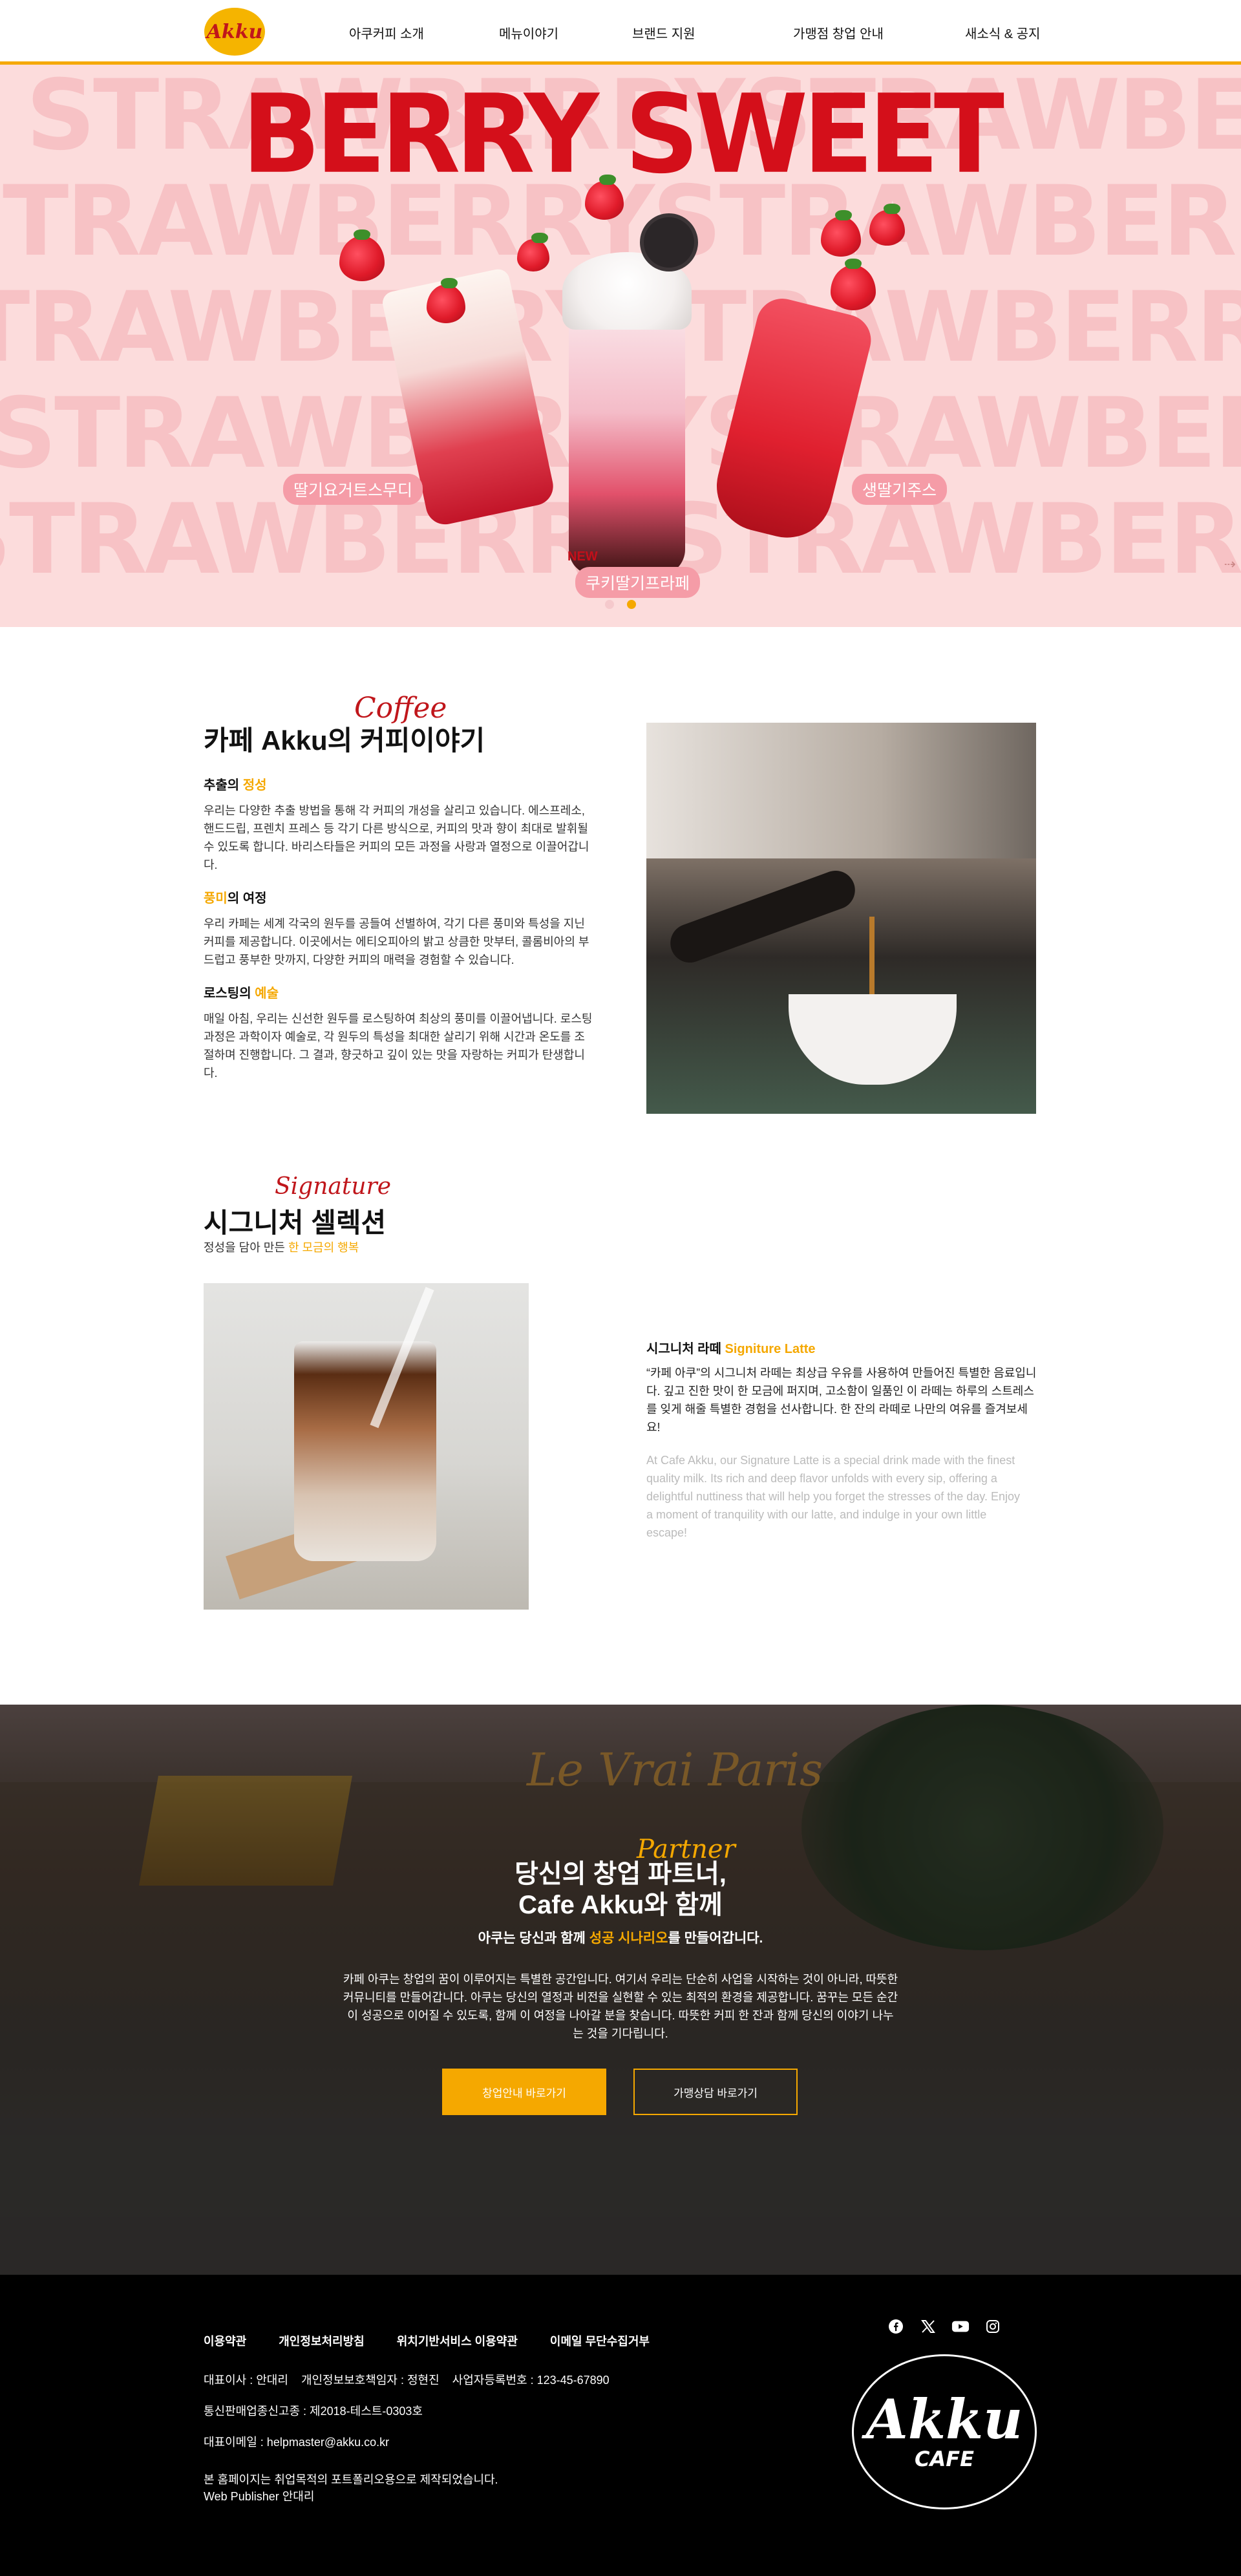 Image resolution: width=1241 pixels, height=2576 pixels. What do you see at coordinates (928, 2326) in the screenshot?
I see `x-icon` at bounding box center [928, 2326].